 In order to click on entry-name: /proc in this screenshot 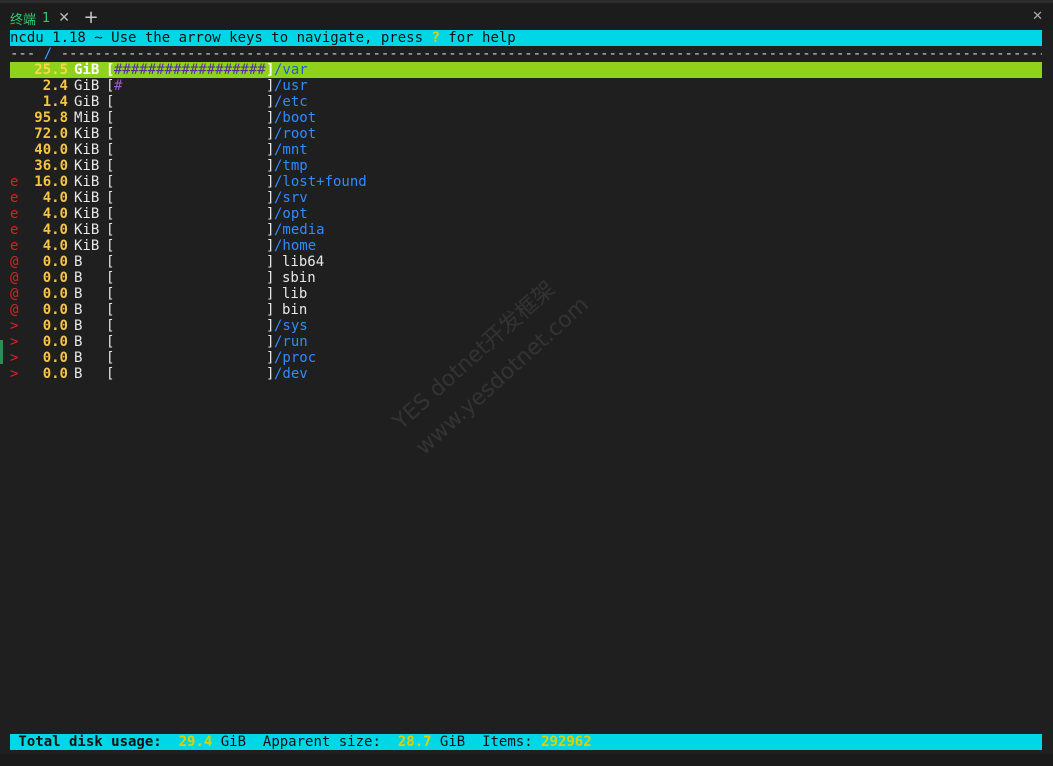, I will do `click(295, 358)`.